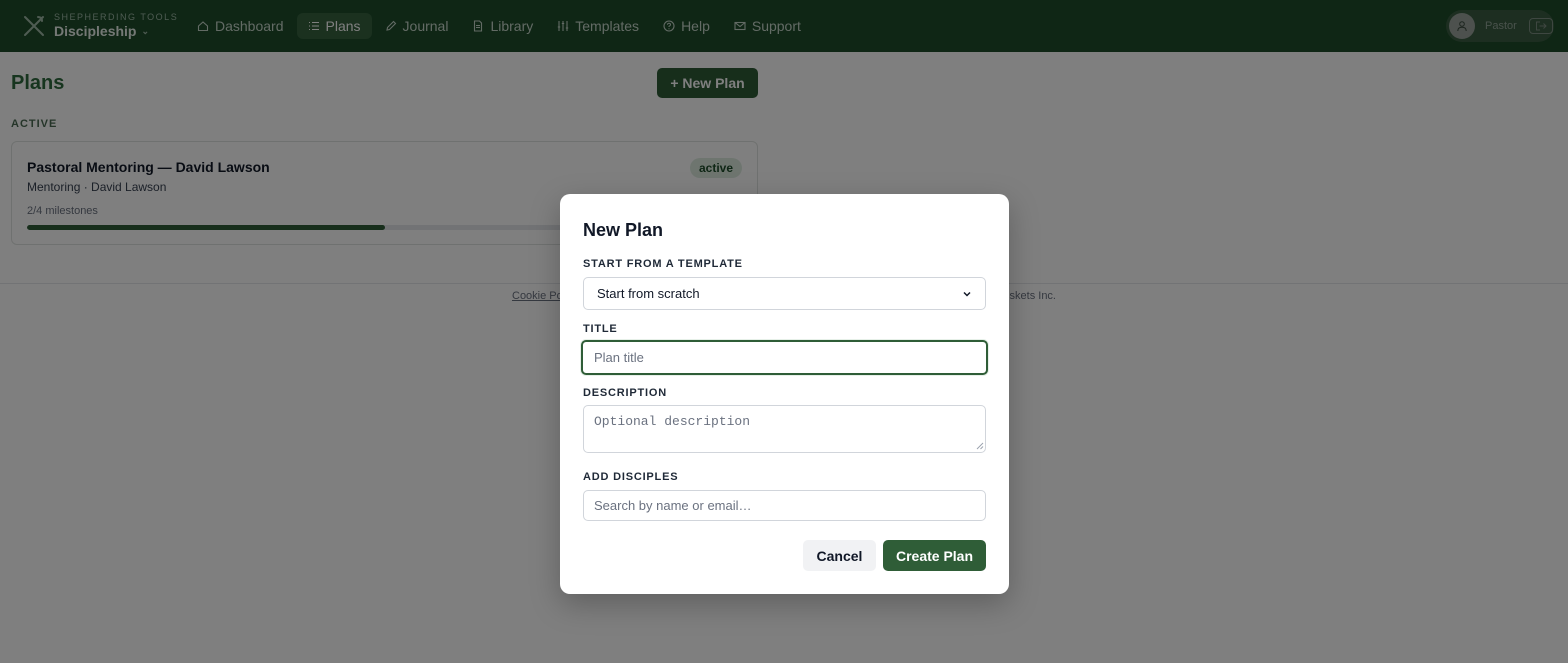 The width and height of the screenshot is (1568, 663). What do you see at coordinates (784, 429) in the screenshot?
I see `description-textarea` at bounding box center [784, 429].